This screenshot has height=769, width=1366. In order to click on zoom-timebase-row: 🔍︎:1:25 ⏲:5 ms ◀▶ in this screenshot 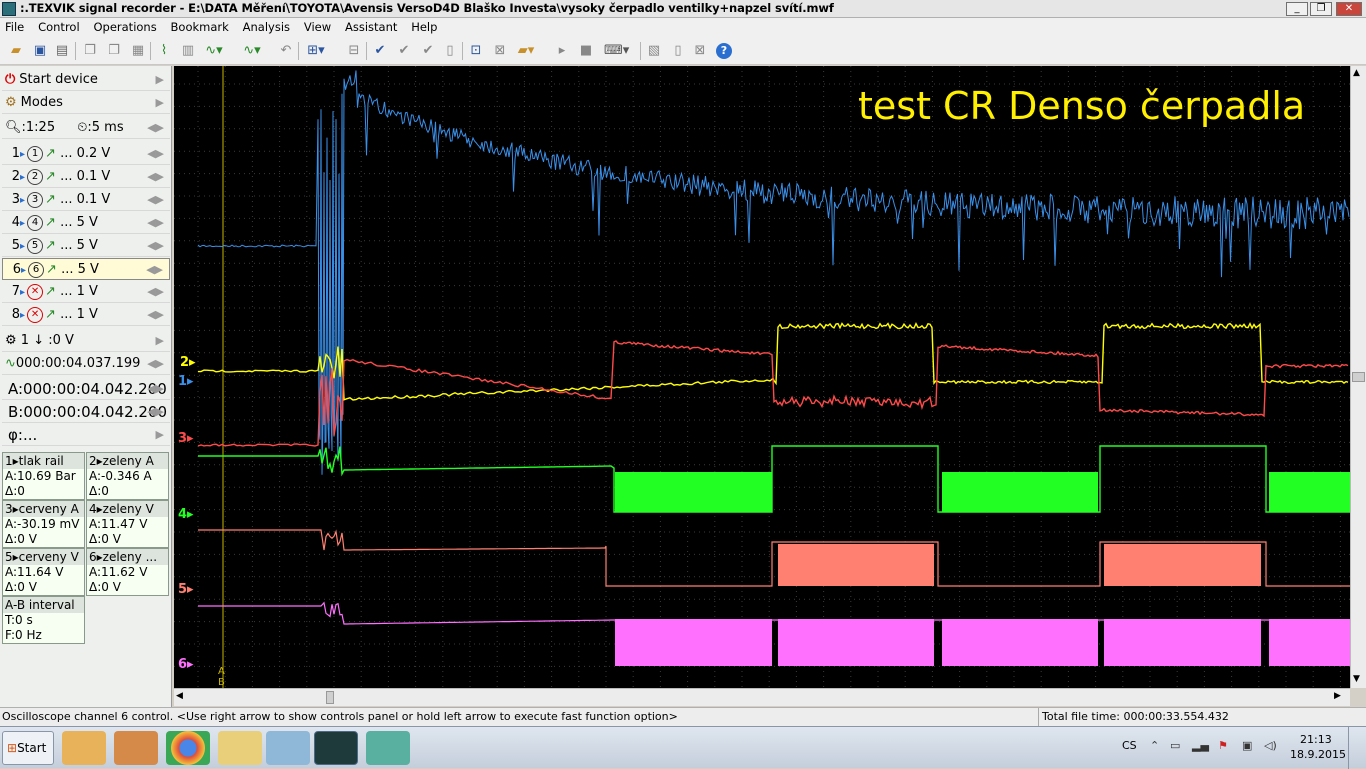, I will do `click(86, 128)`.